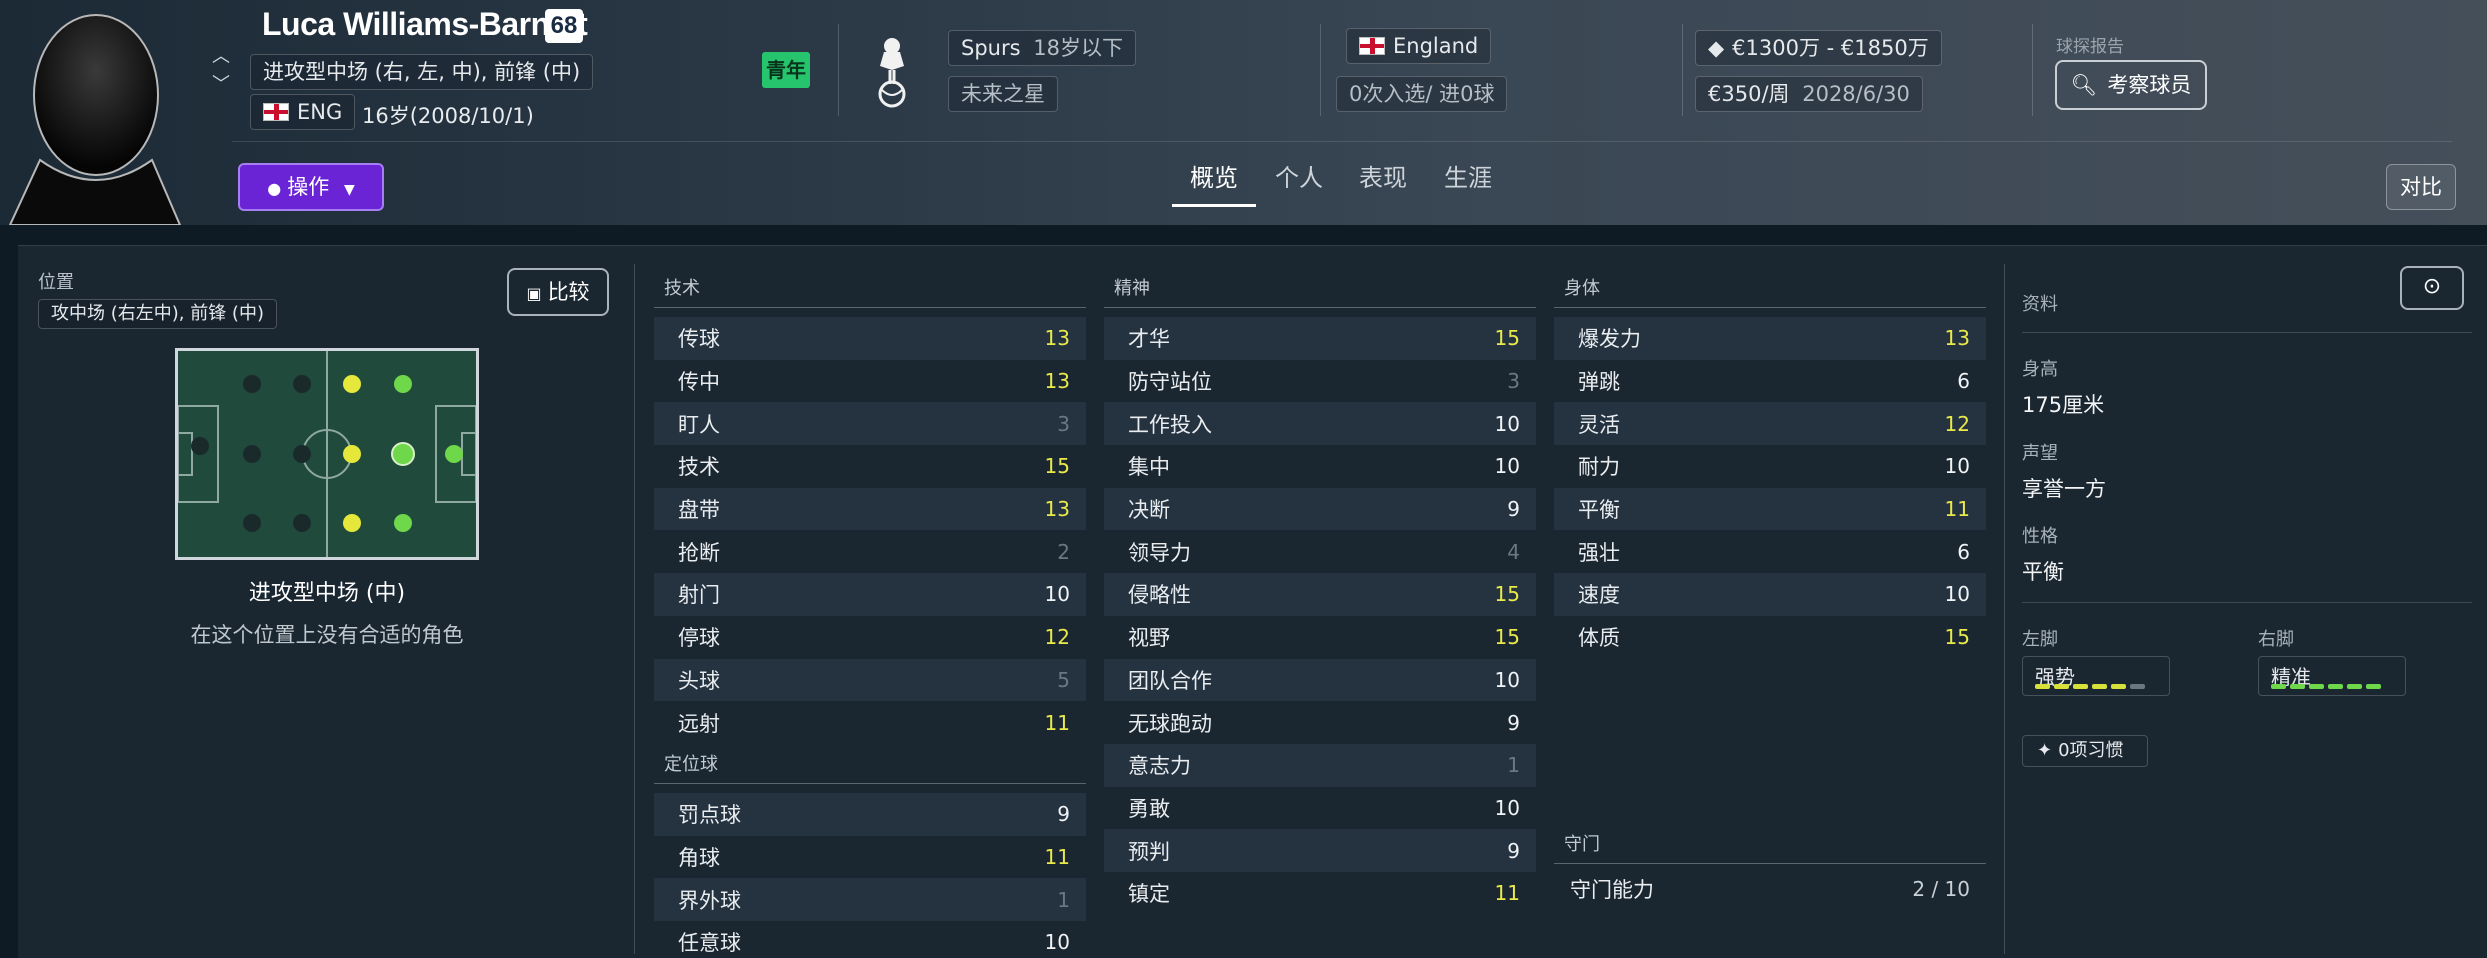  Describe the element at coordinates (564, 26) in the screenshot. I see `player-ca-badge: 68` at that location.